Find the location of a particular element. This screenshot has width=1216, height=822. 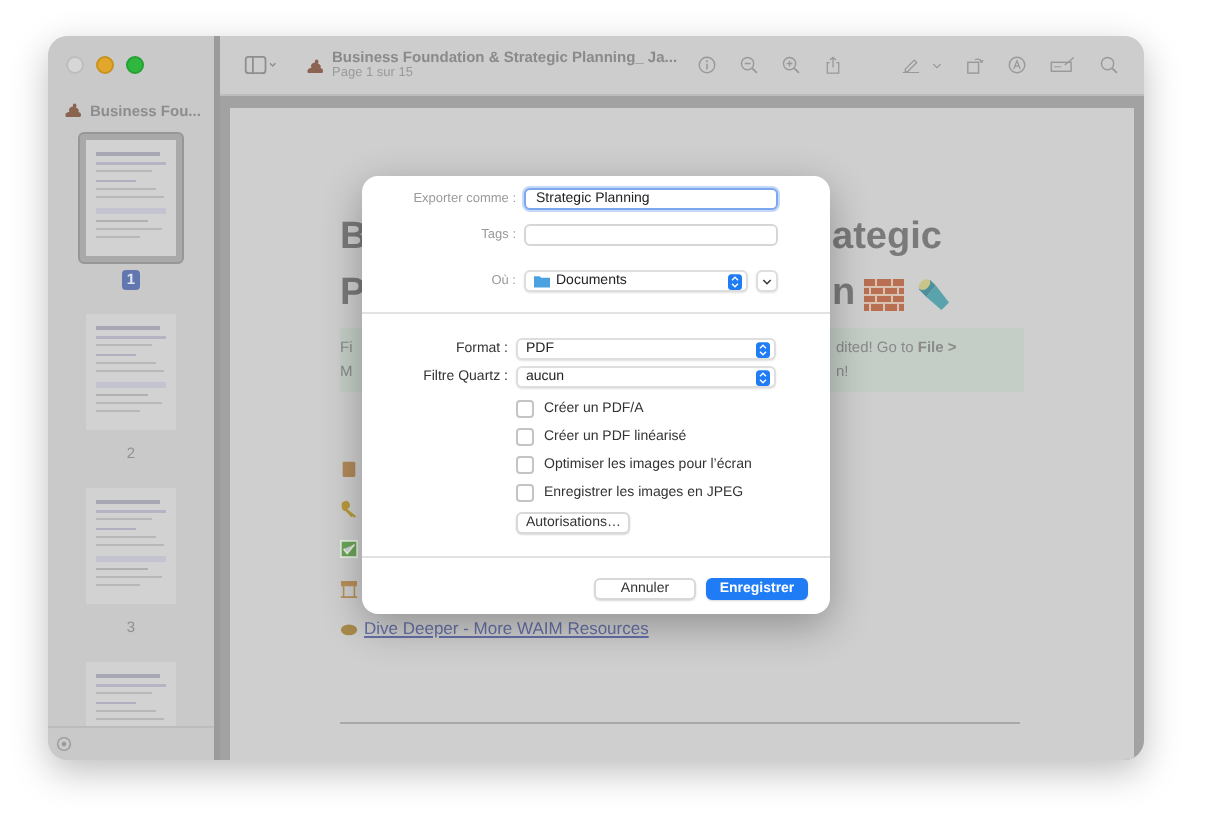

search-icon is located at coordinates (1108, 65).